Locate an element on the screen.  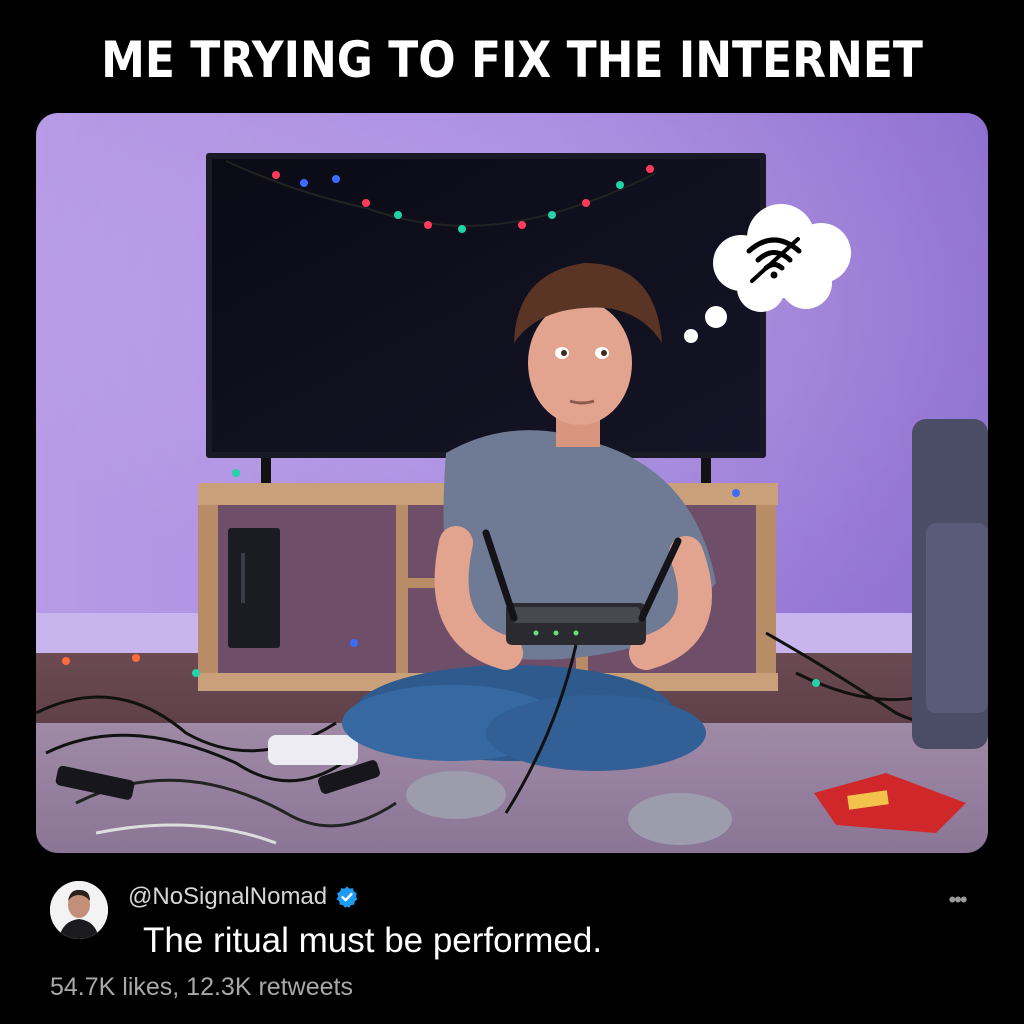
meme-title: ME TRYING TO FIX THE INTERNET is located at coordinates (512, 60).